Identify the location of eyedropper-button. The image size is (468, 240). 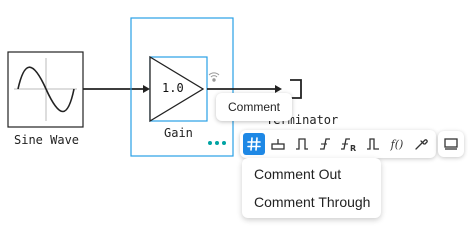
(421, 144).